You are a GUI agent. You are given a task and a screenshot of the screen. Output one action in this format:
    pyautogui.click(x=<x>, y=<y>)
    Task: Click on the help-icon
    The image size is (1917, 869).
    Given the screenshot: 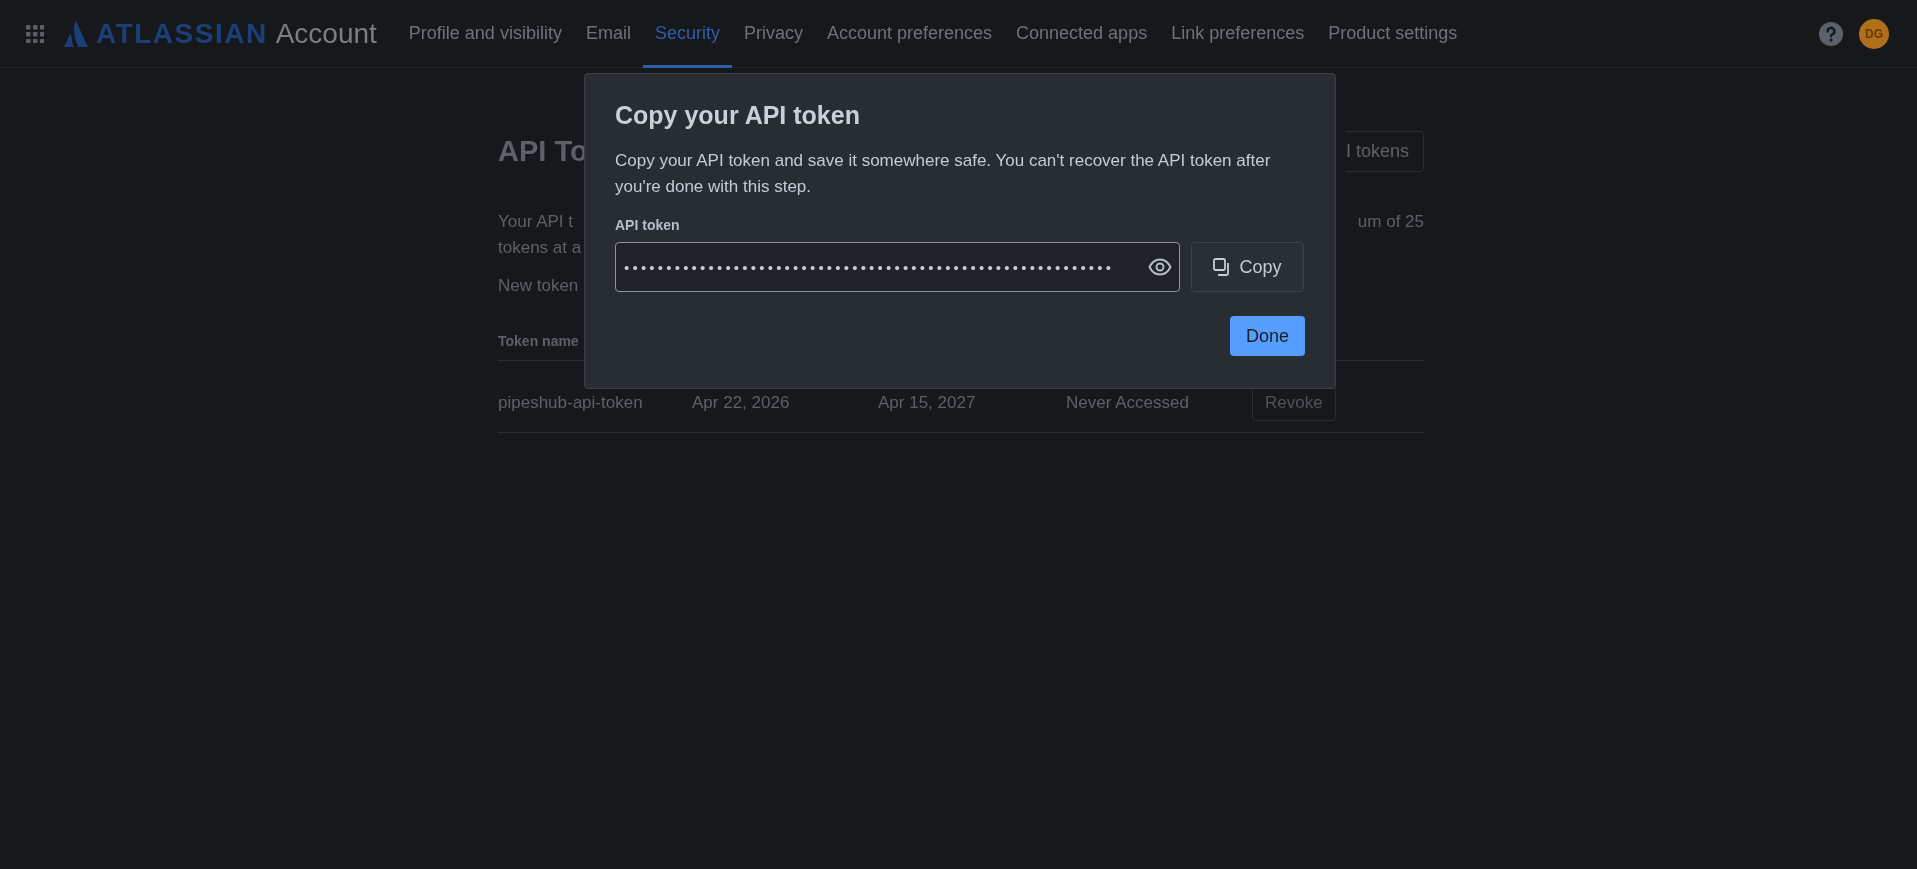 What is the action you would take?
    pyautogui.click(x=1831, y=33)
    